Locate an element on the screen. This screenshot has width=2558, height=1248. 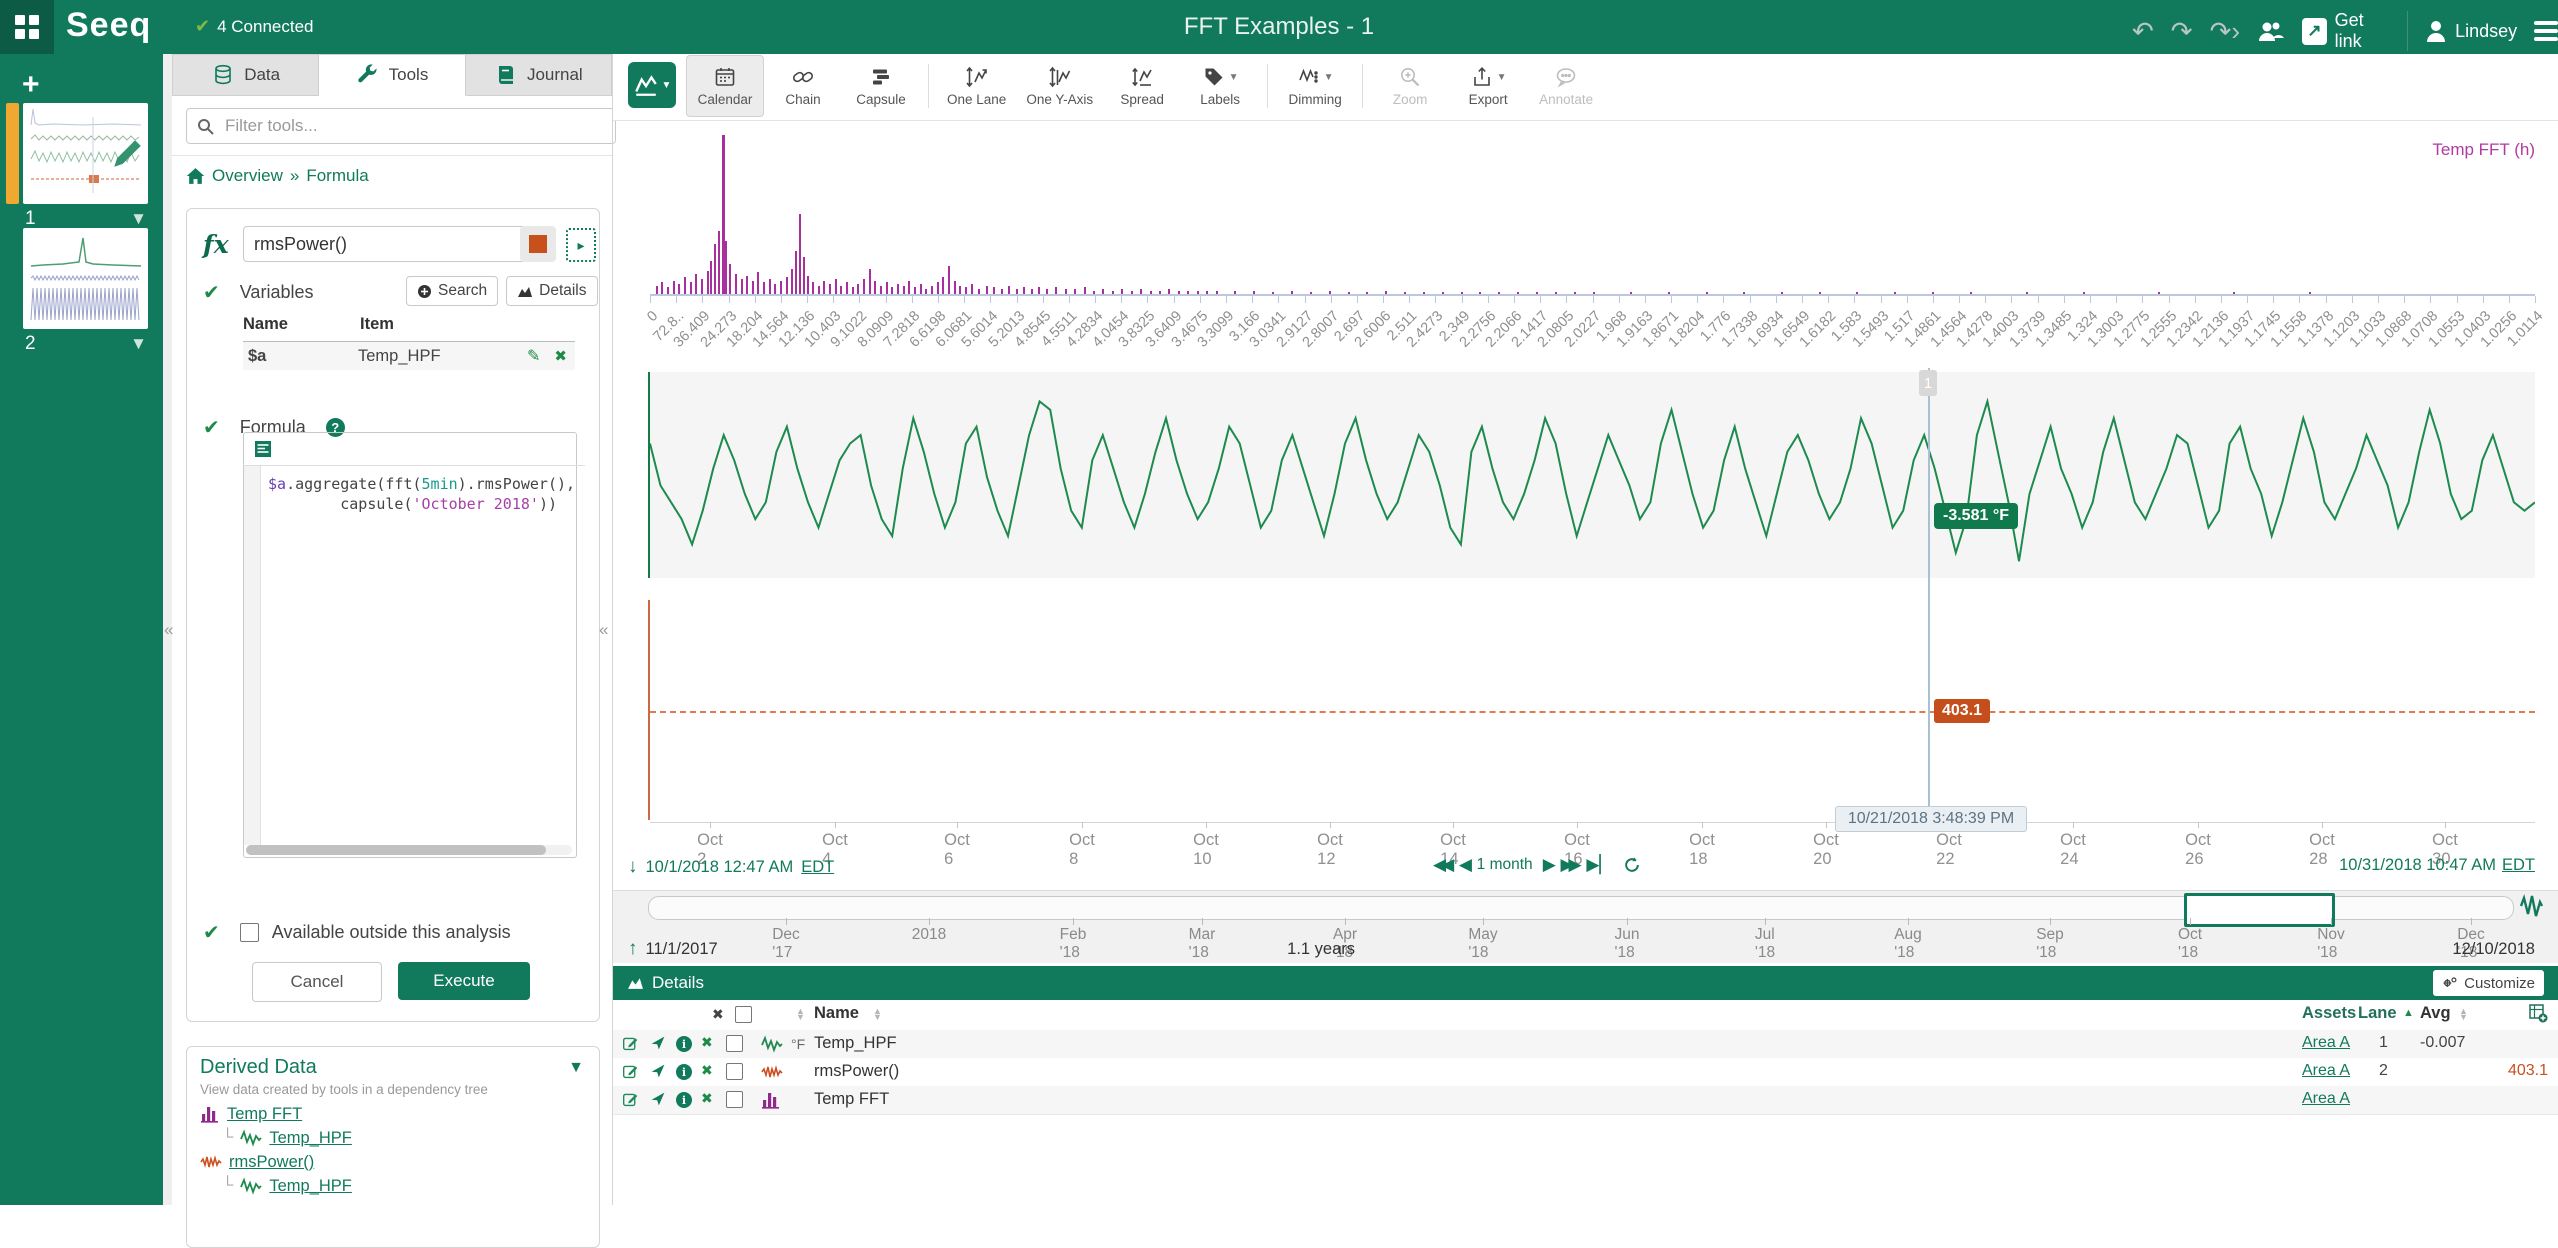
execute-button: Execute is located at coordinates (464, 981).